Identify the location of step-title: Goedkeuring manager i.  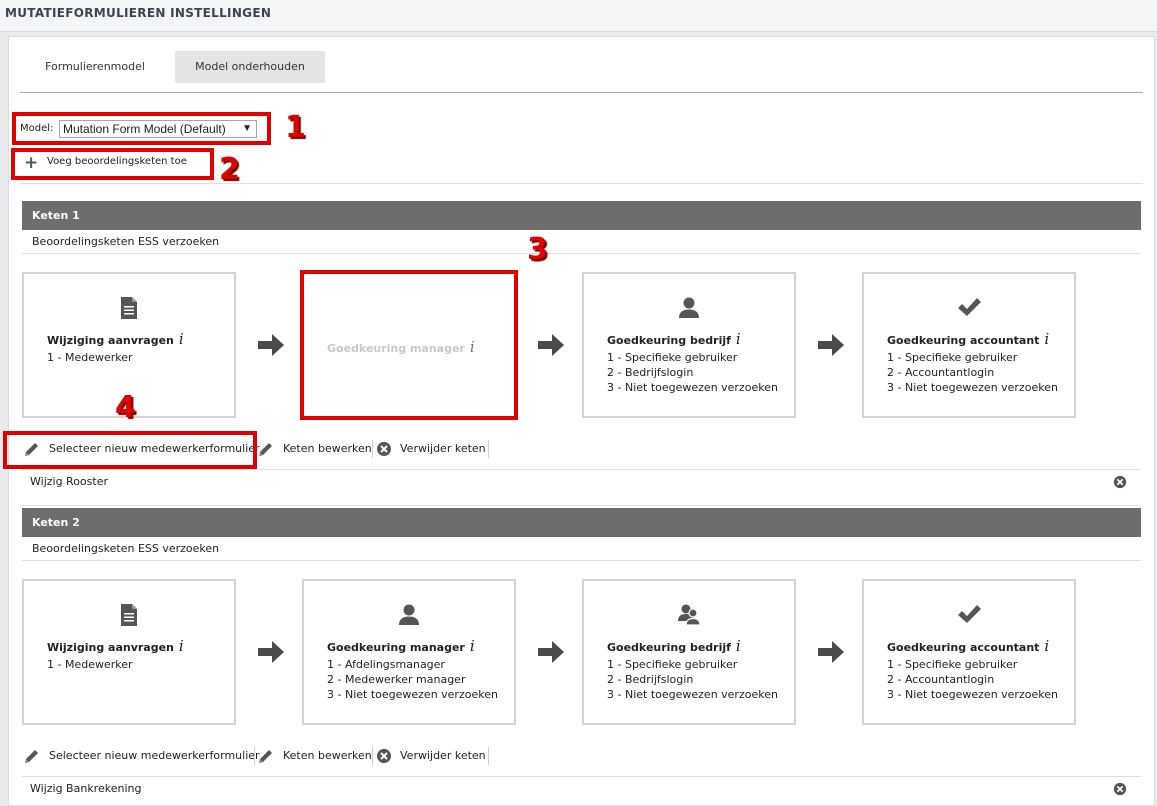
(401, 646).